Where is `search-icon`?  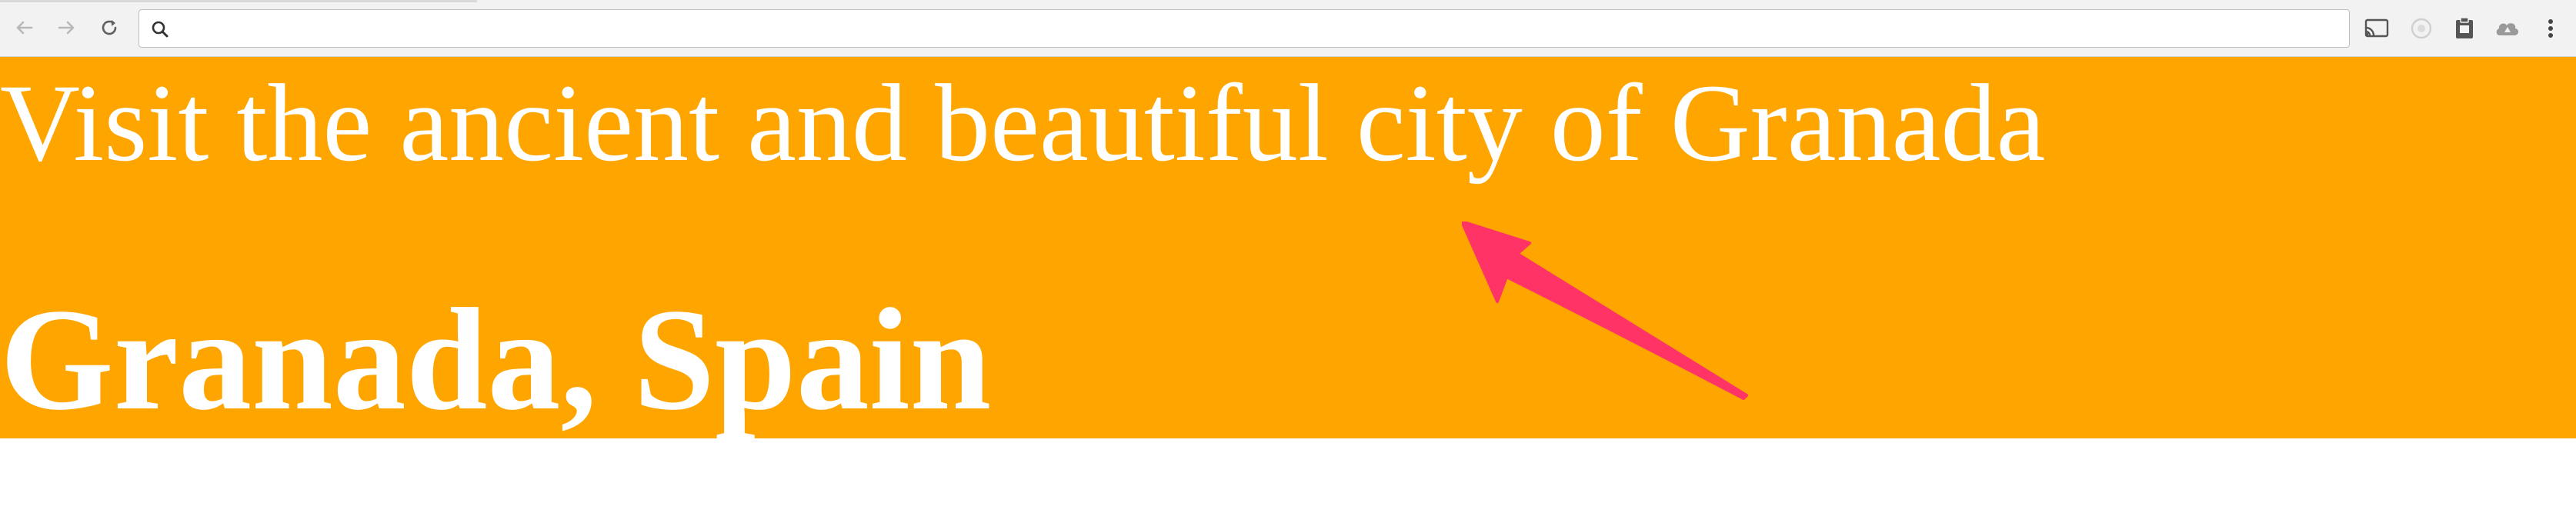
search-icon is located at coordinates (161, 30).